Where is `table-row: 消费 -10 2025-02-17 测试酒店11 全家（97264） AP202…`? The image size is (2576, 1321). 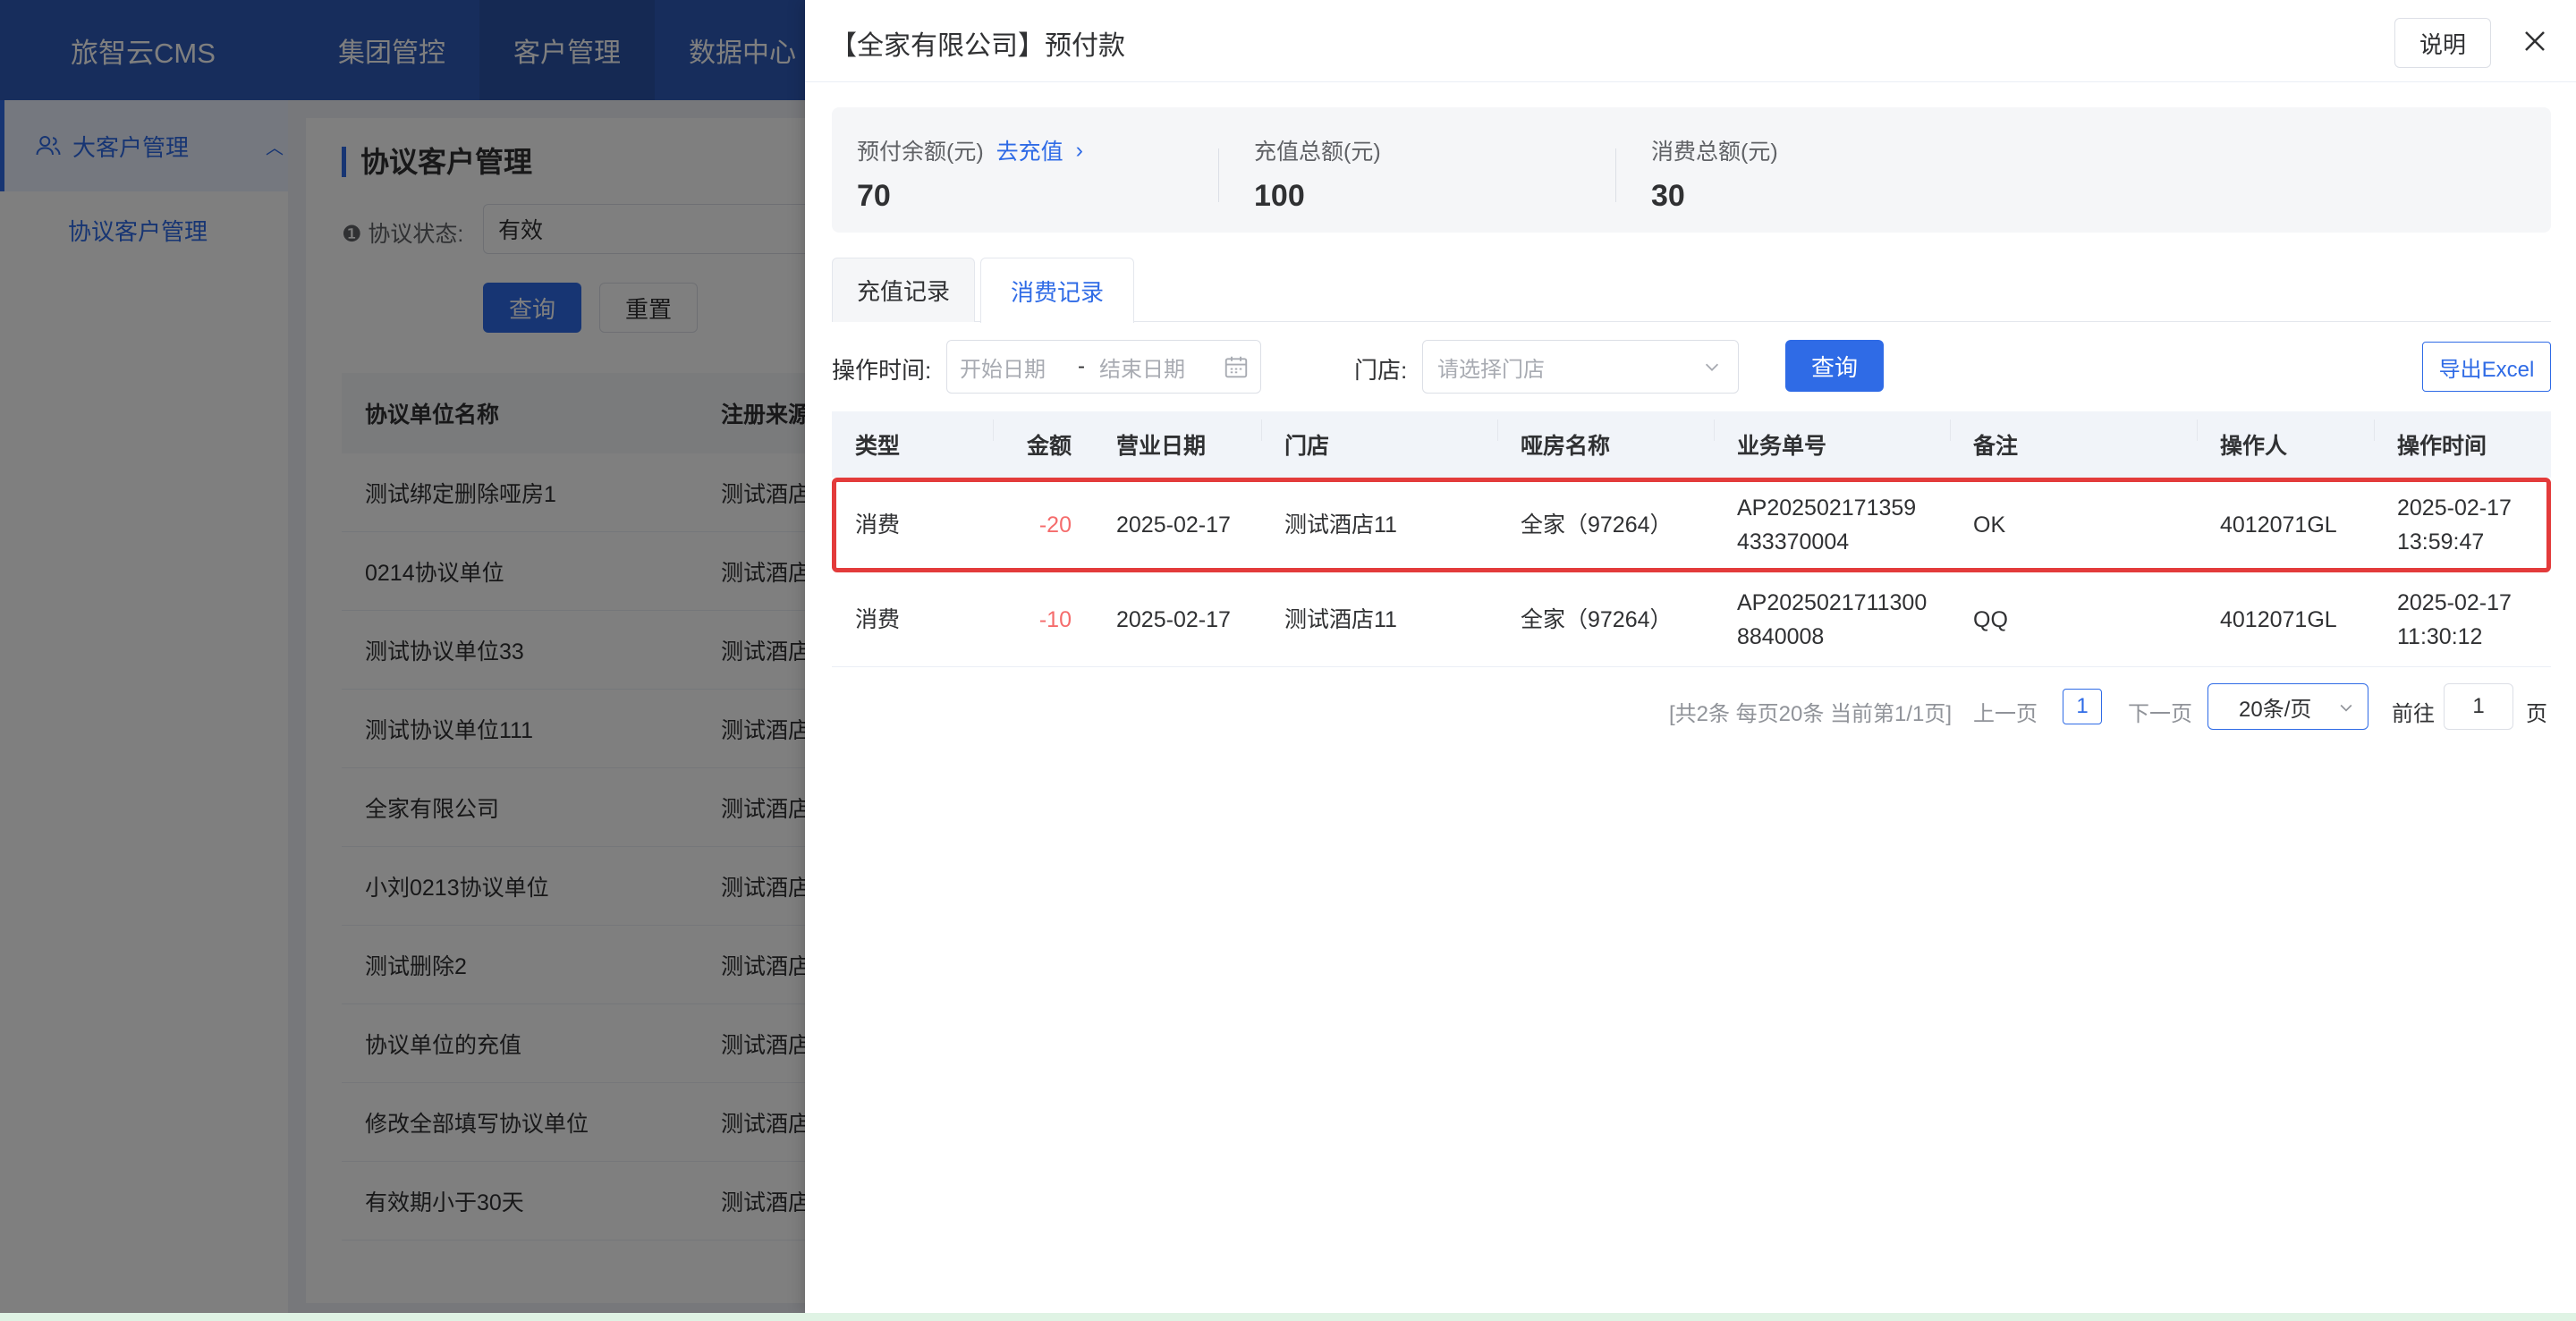
table-row: 消费 -10 2025-02-17 测试酒店11 全家（97264） AP202… is located at coordinates (1691, 619).